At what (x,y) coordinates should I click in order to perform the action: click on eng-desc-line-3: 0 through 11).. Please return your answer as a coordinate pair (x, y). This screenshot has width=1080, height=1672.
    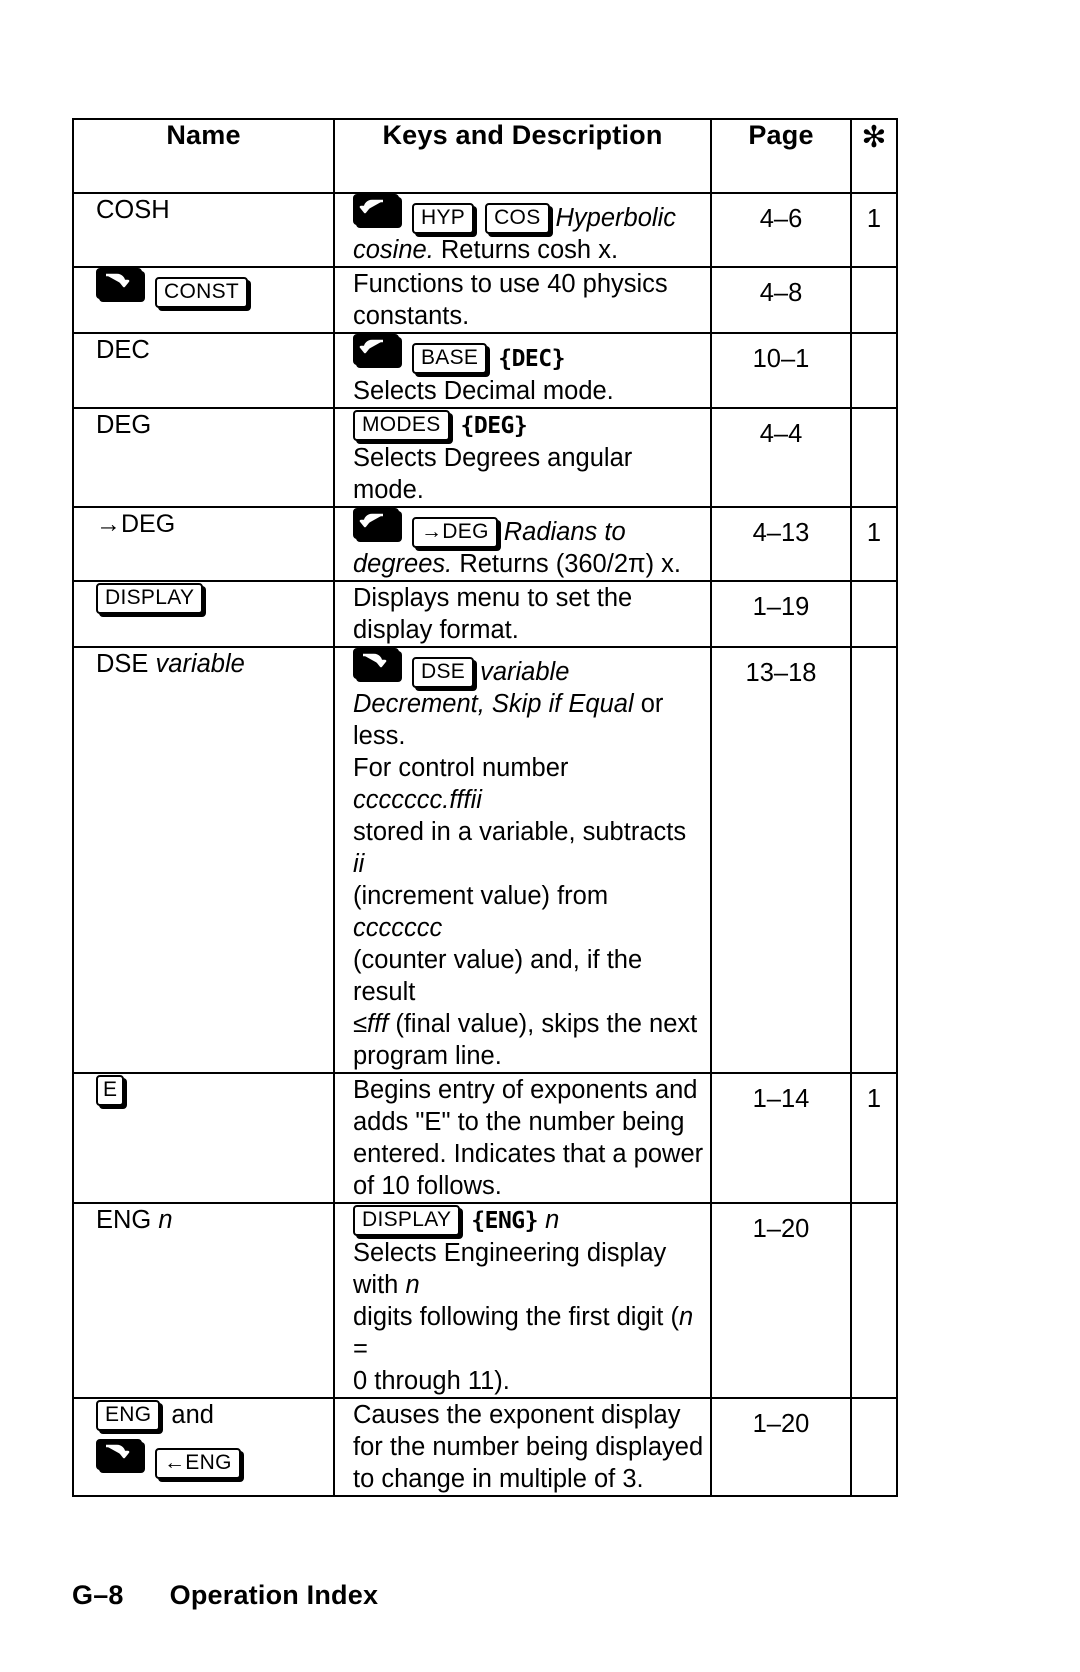
    Looking at the image, I should click on (431, 1381).